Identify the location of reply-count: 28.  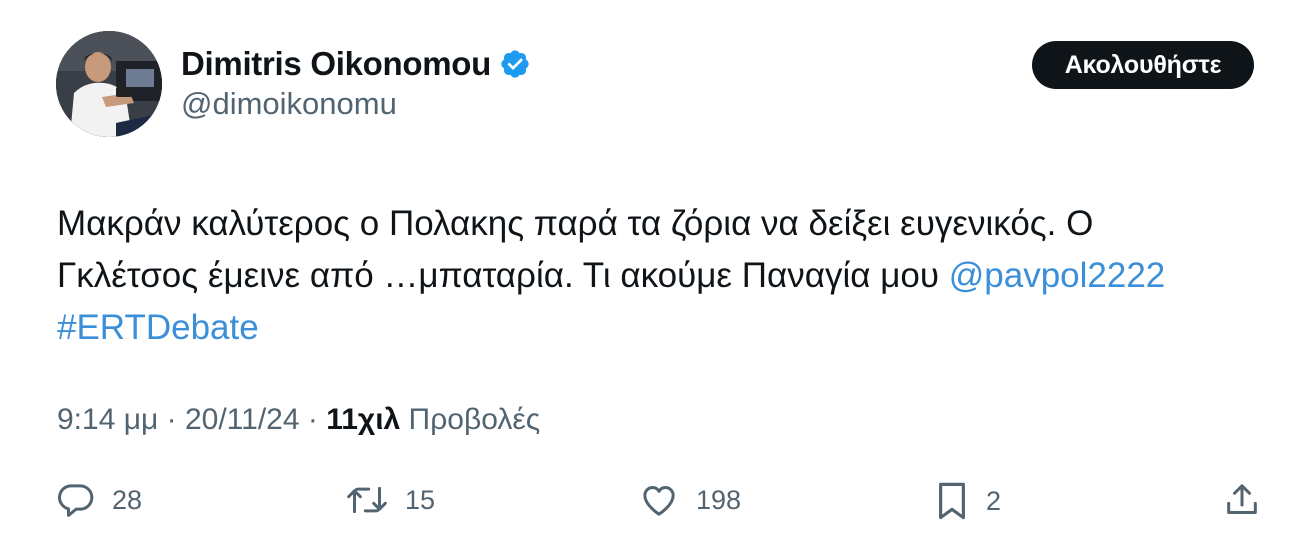
(127, 499).